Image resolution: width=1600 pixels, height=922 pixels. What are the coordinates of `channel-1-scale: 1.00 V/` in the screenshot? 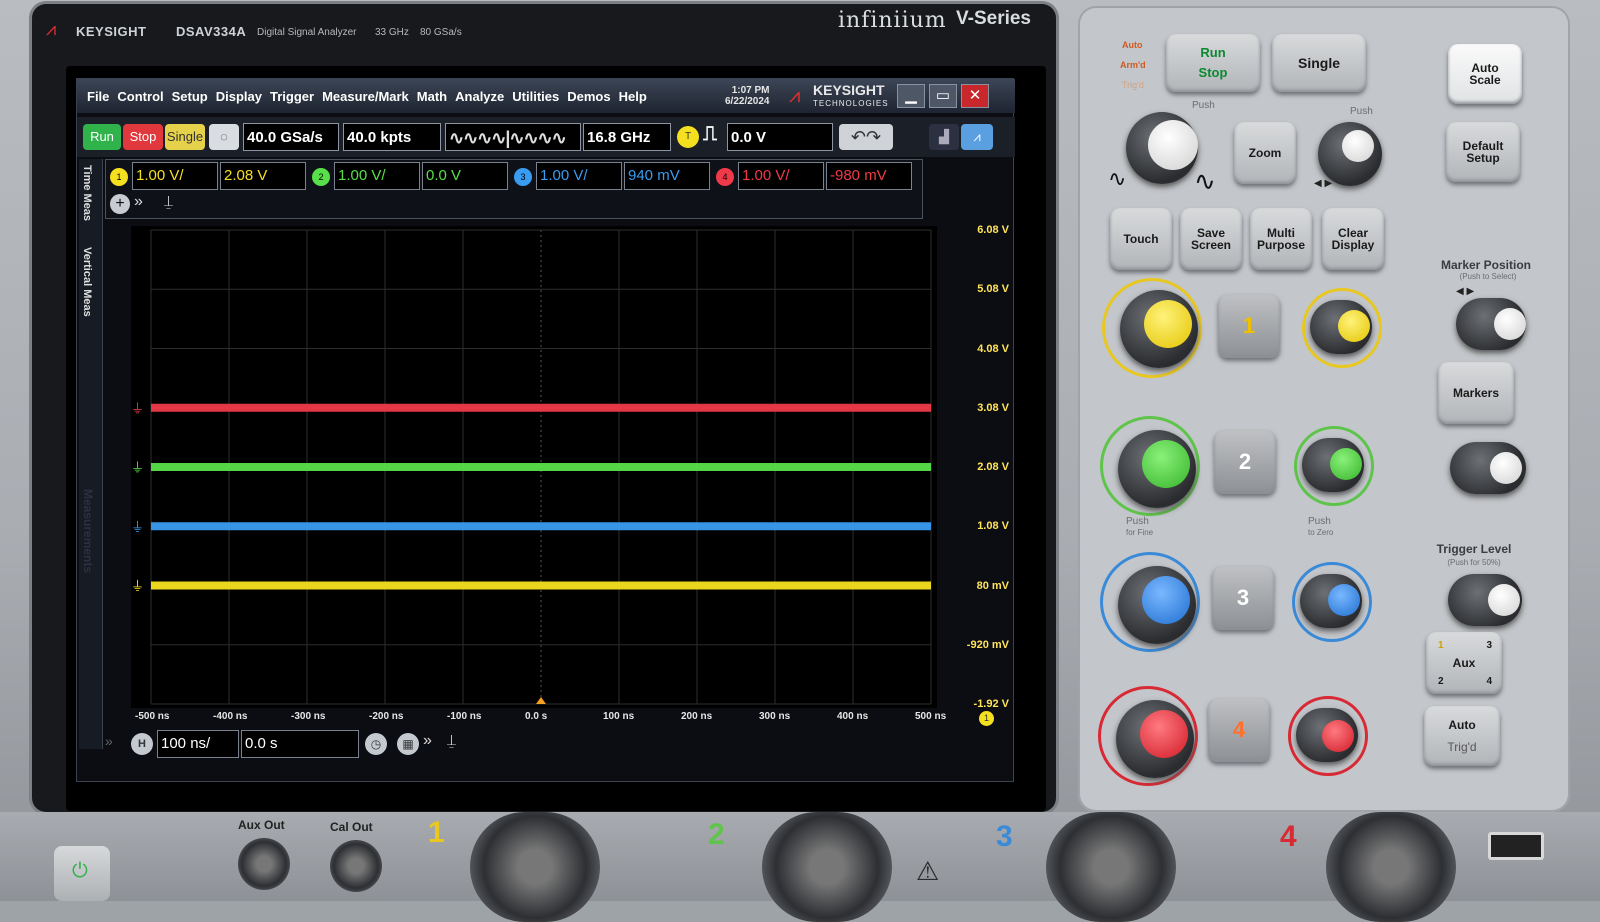 It's located at (175, 176).